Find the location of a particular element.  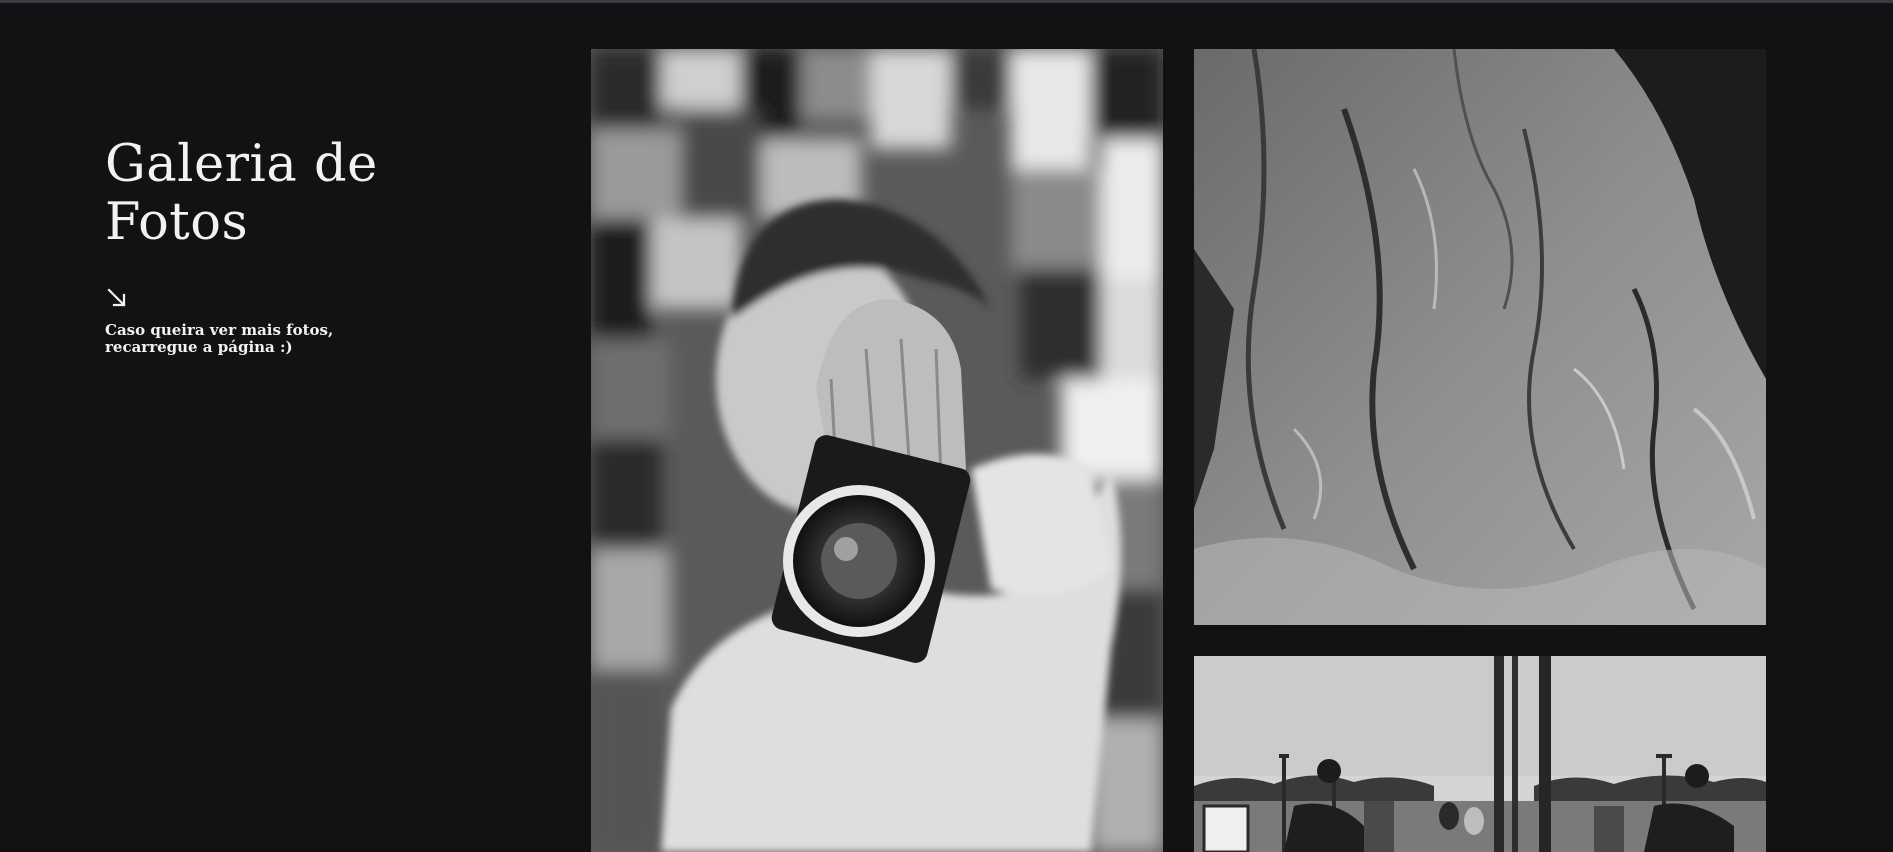

page-title: Galeria de Fotos is located at coordinates (255, 194).